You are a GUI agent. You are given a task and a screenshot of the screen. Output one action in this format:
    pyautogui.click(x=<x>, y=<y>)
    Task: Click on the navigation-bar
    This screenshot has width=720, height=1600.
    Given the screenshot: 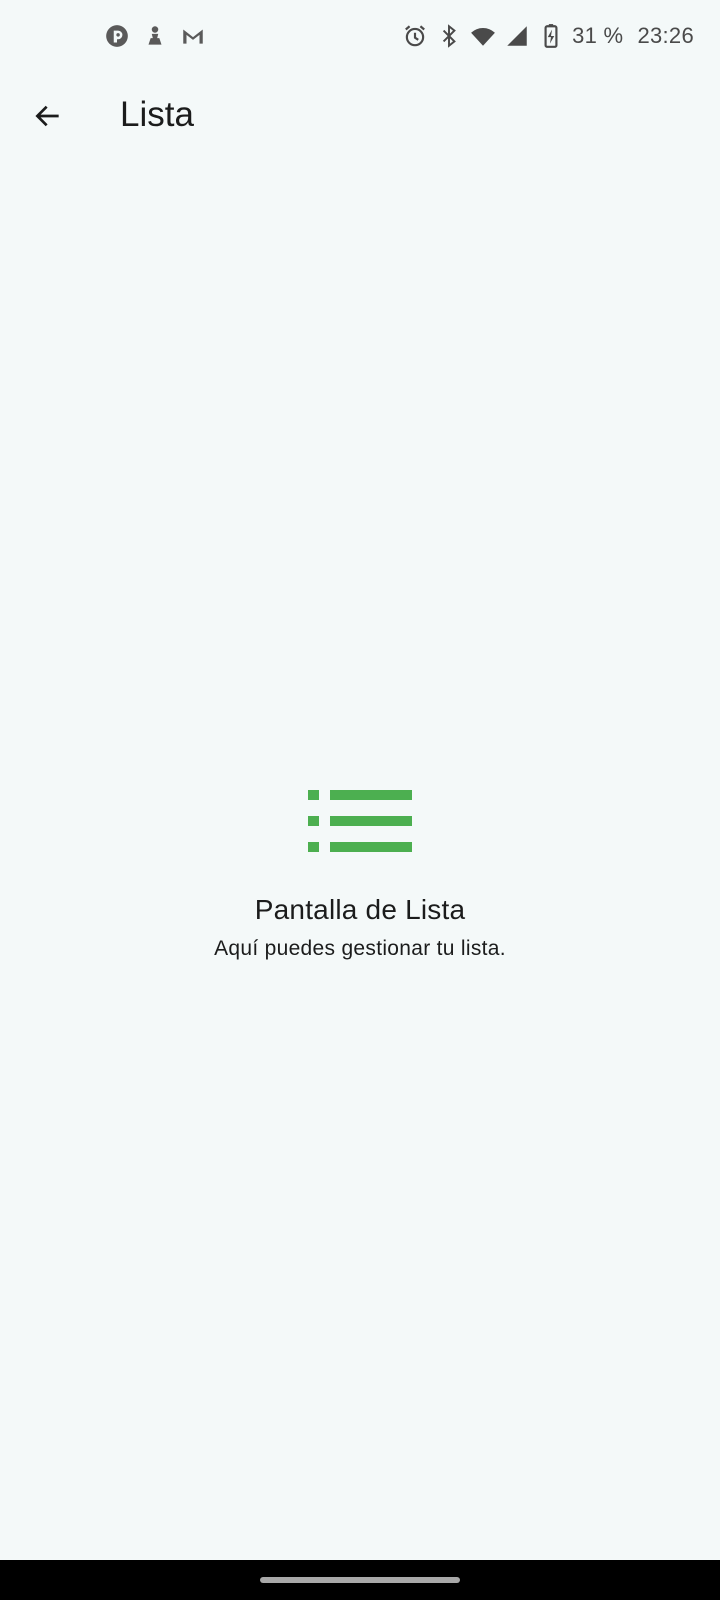 What is the action you would take?
    pyautogui.click(x=360, y=1580)
    